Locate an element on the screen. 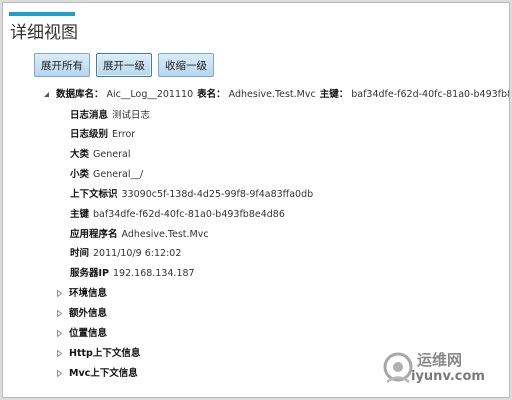 Image resolution: width=512 pixels, height=400 pixels. tree-node-label: 位置信息 is located at coordinates (88, 333).